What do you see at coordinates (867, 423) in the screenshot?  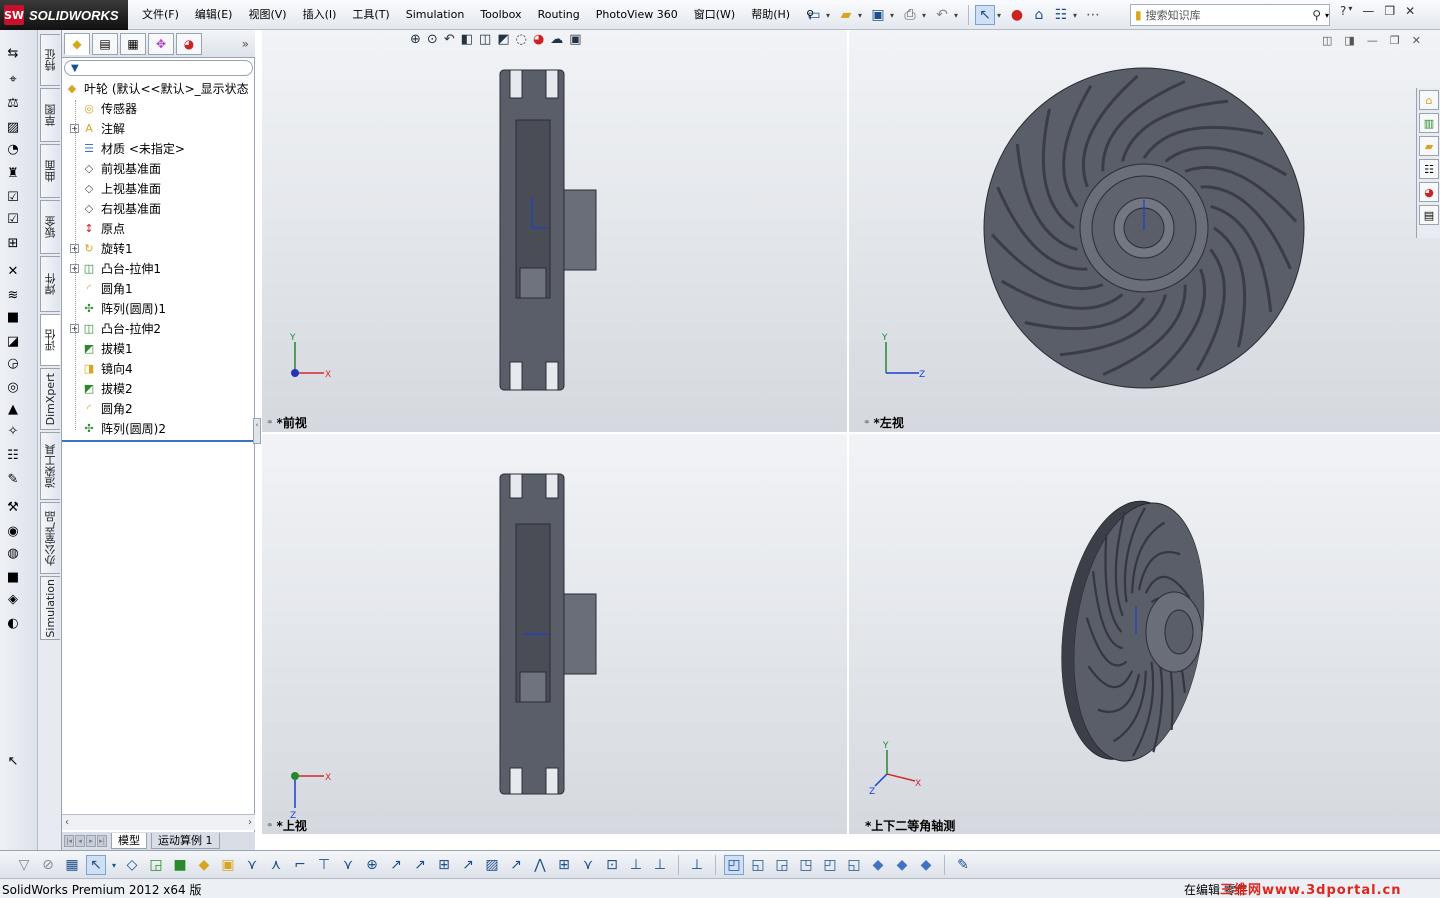 I see `link-views-icon: ⚭` at bounding box center [867, 423].